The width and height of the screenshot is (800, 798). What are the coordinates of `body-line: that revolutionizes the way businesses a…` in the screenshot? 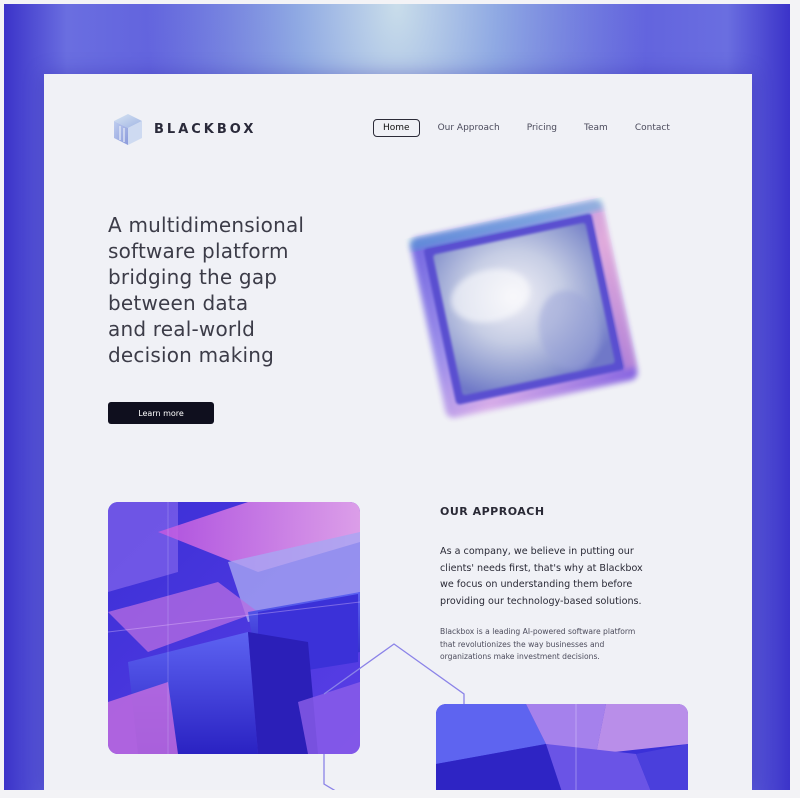 It's located at (522, 644).